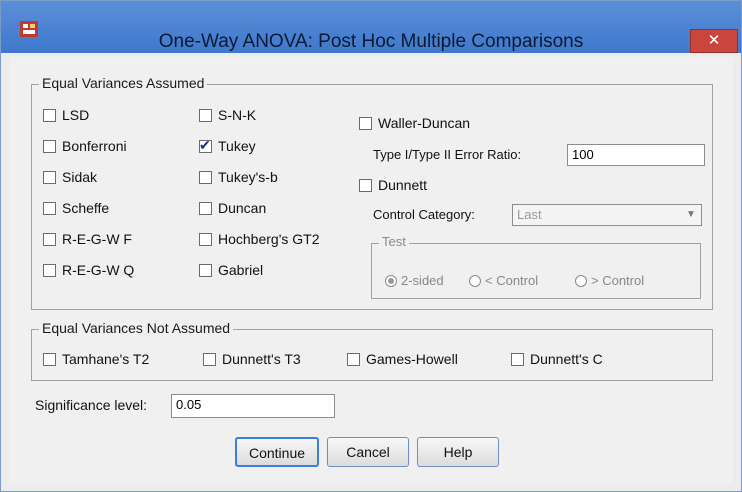  I want to click on dunnett-s-c-checkbox: Dunnett's C, so click(557, 359).